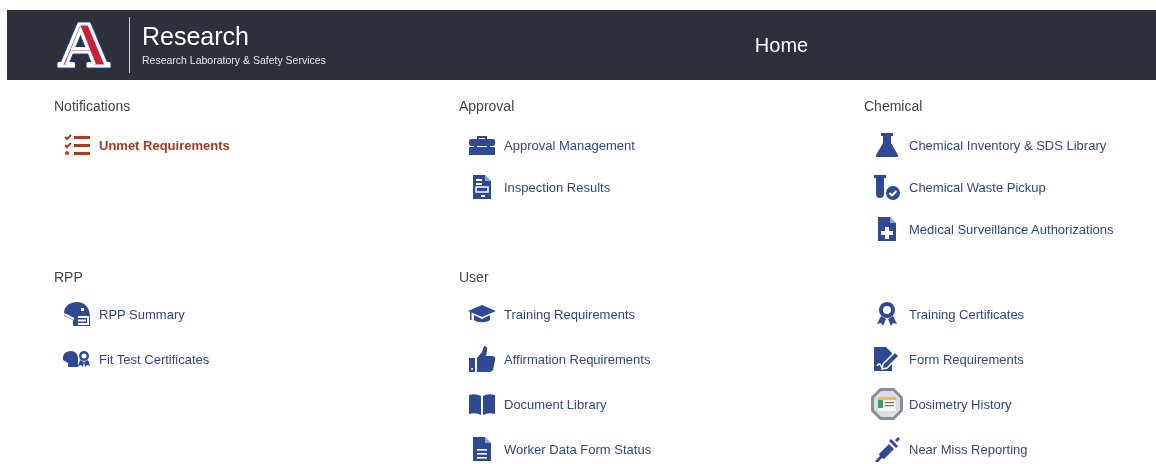 The image size is (1156, 464). Describe the element at coordinates (487, 106) in the screenshot. I see `section-heading: Approval` at that location.